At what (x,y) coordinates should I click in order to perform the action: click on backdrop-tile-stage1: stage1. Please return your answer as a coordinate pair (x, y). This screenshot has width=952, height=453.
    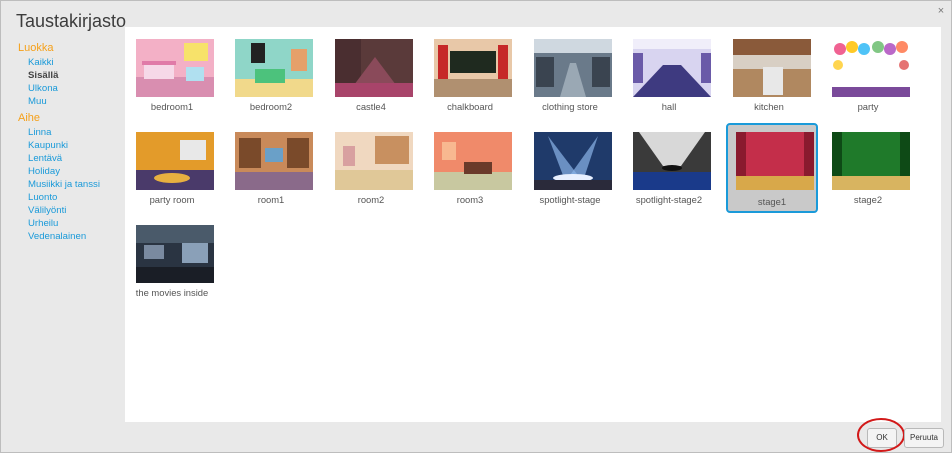
    Looking at the image, I should click on (772, 168).